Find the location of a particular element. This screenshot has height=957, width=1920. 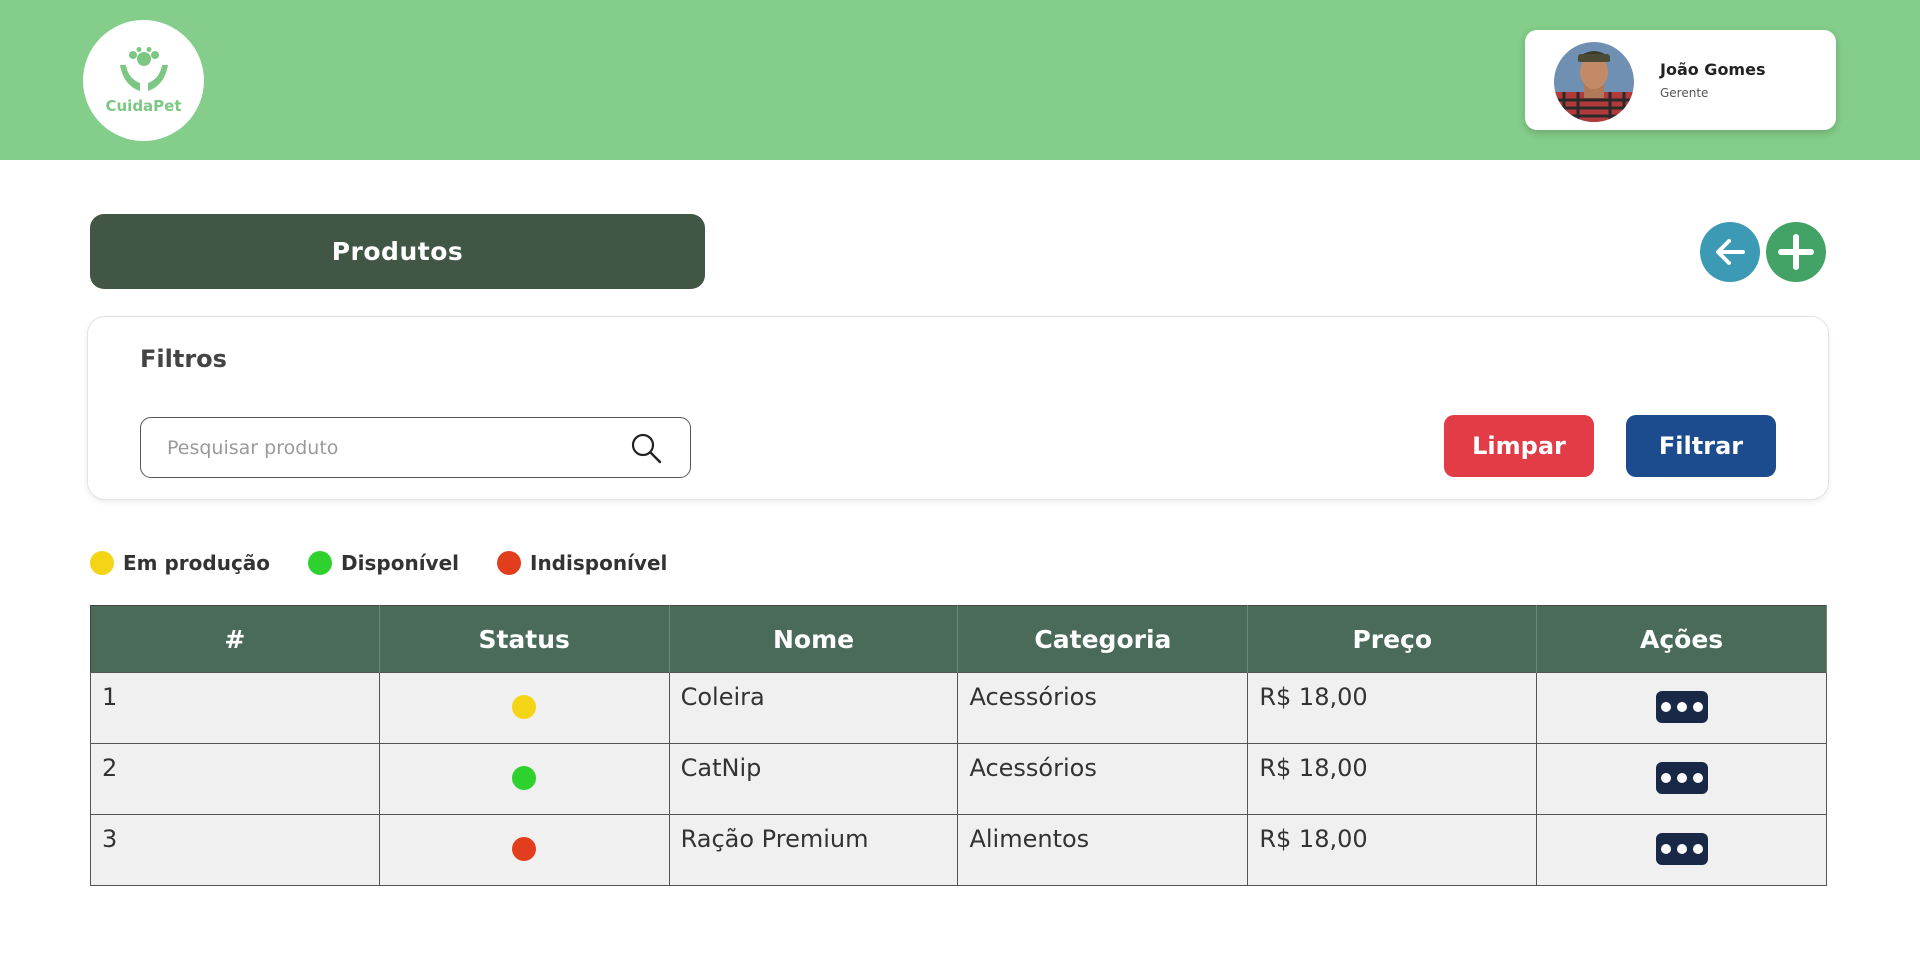

filter-button: Filtrar is located at coordinates (1701, 446).